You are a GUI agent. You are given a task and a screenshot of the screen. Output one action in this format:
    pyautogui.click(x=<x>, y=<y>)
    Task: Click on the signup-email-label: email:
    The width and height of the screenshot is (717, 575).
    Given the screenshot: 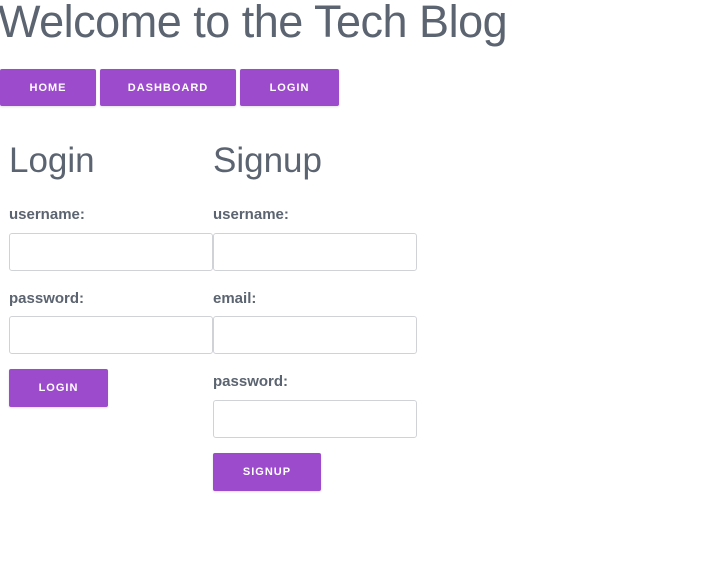 What is the action you would take?
    pyautogui.click(x=235, y=298)
    